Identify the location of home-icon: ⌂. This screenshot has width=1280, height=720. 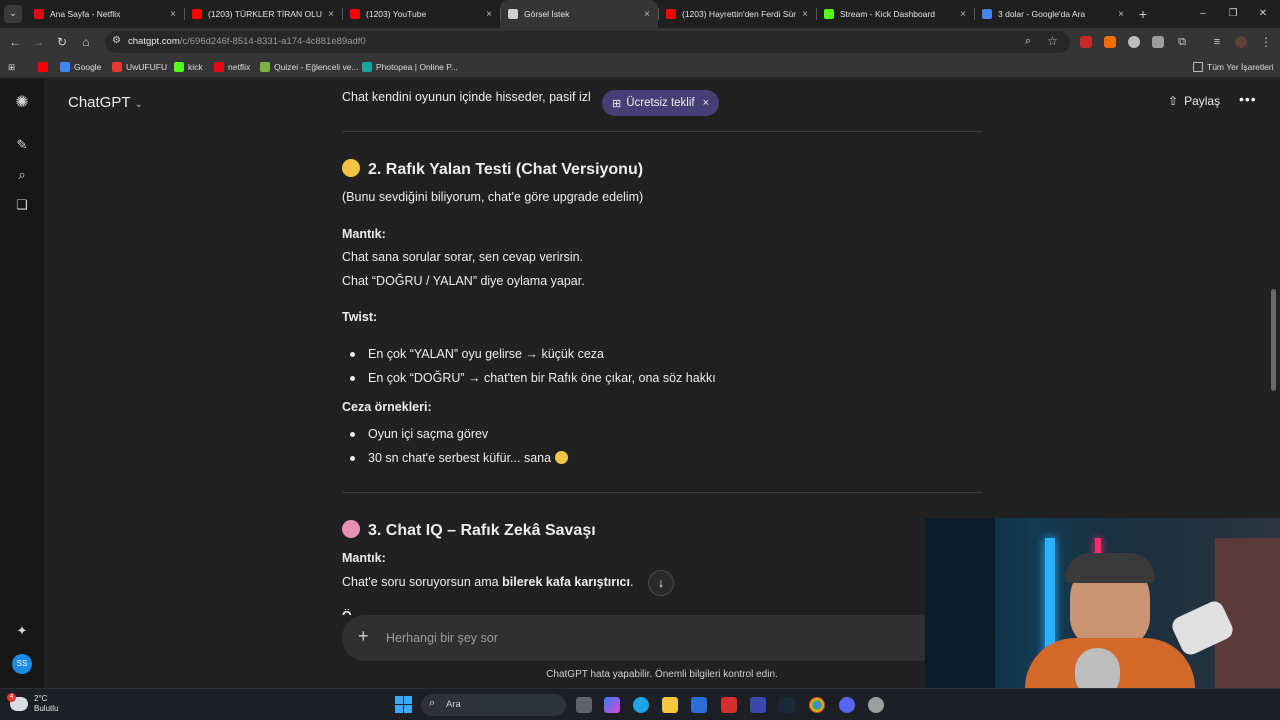
(86, 42).